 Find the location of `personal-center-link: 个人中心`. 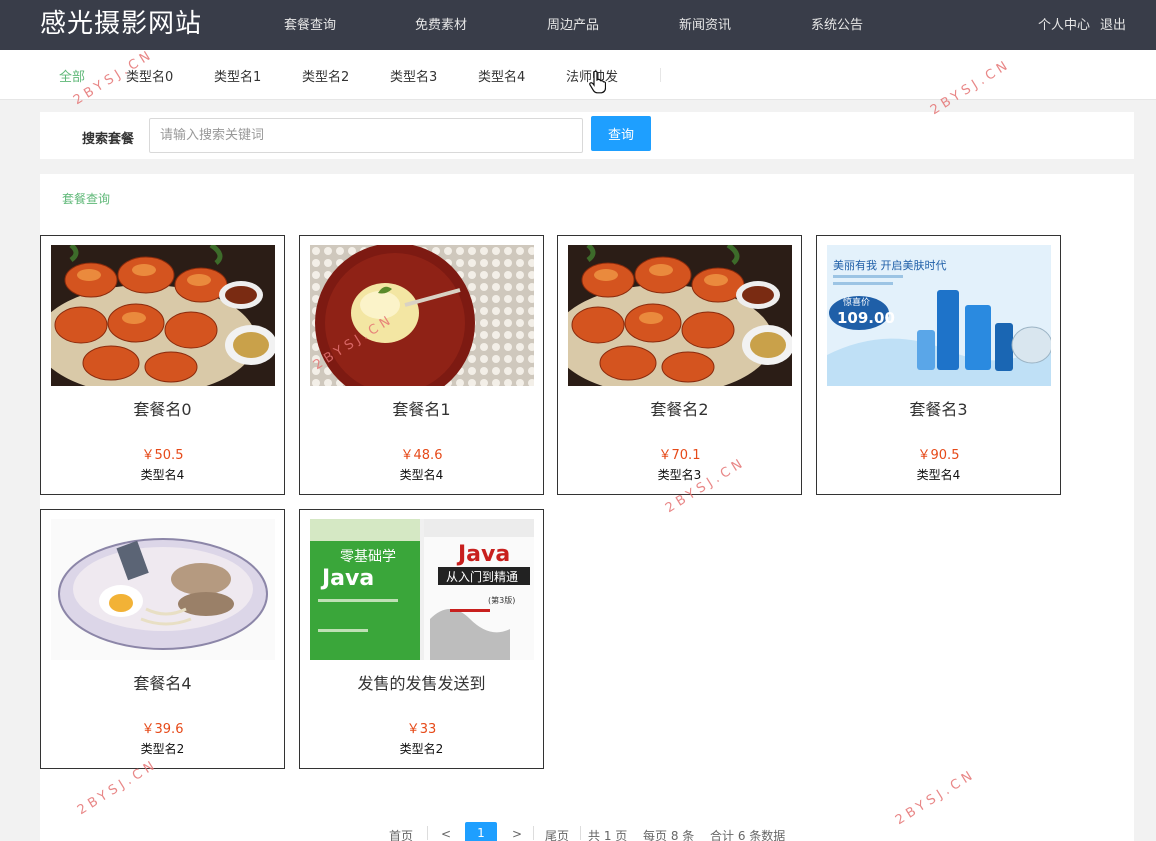

personal-center-link: 个人中心 is located at coordinates (1064, 23).